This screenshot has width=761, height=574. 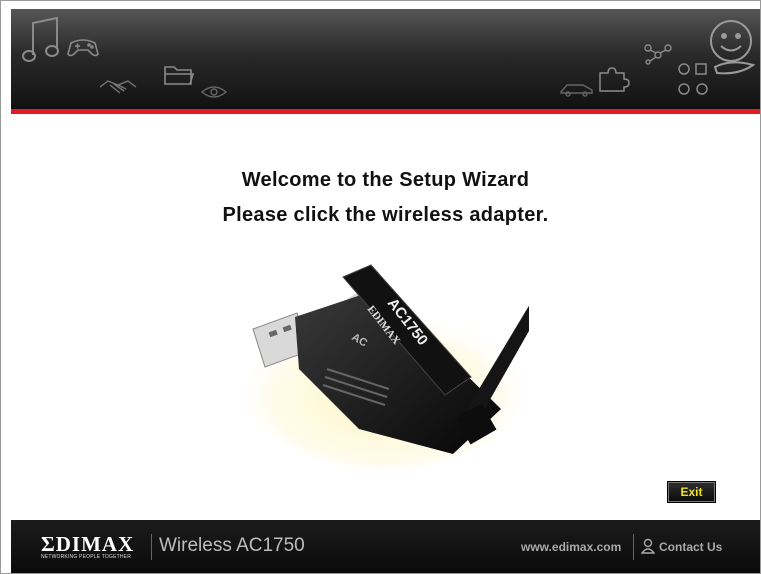 What do you see at coordinates (384, 366) in the screenshot?
I see `wireless-adapter-button: AC1750 EDIMAX AC` at bounding box center [384, 366].